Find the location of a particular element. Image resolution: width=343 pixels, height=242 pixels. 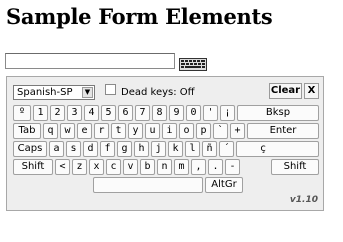

caps-key: Caps is located at coordinates (30, 149).